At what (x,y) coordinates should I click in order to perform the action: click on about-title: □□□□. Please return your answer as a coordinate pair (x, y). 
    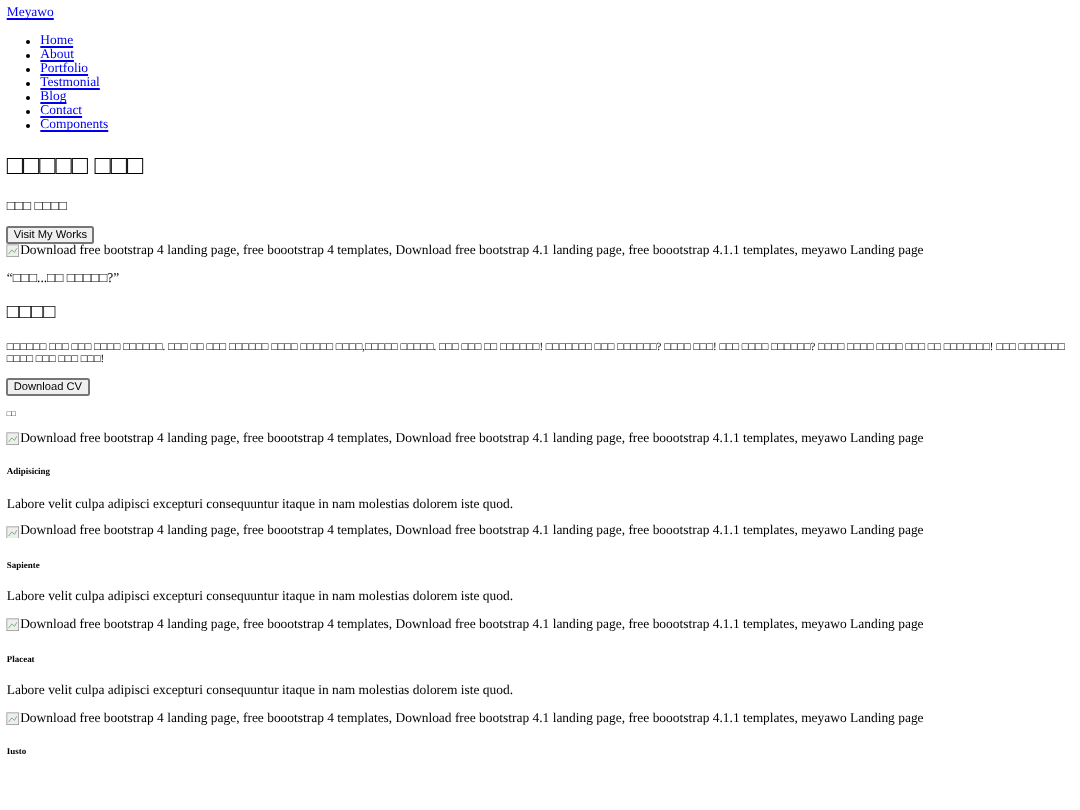
    Looking at the image, I should click on (32, 313).